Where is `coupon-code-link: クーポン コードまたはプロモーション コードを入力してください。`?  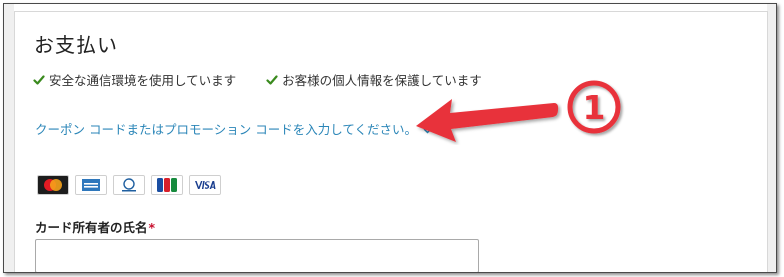 coupon-code-link: クーポン コードまたはプロモーション コードを入力してください。 is located at coordinates (233, 128).